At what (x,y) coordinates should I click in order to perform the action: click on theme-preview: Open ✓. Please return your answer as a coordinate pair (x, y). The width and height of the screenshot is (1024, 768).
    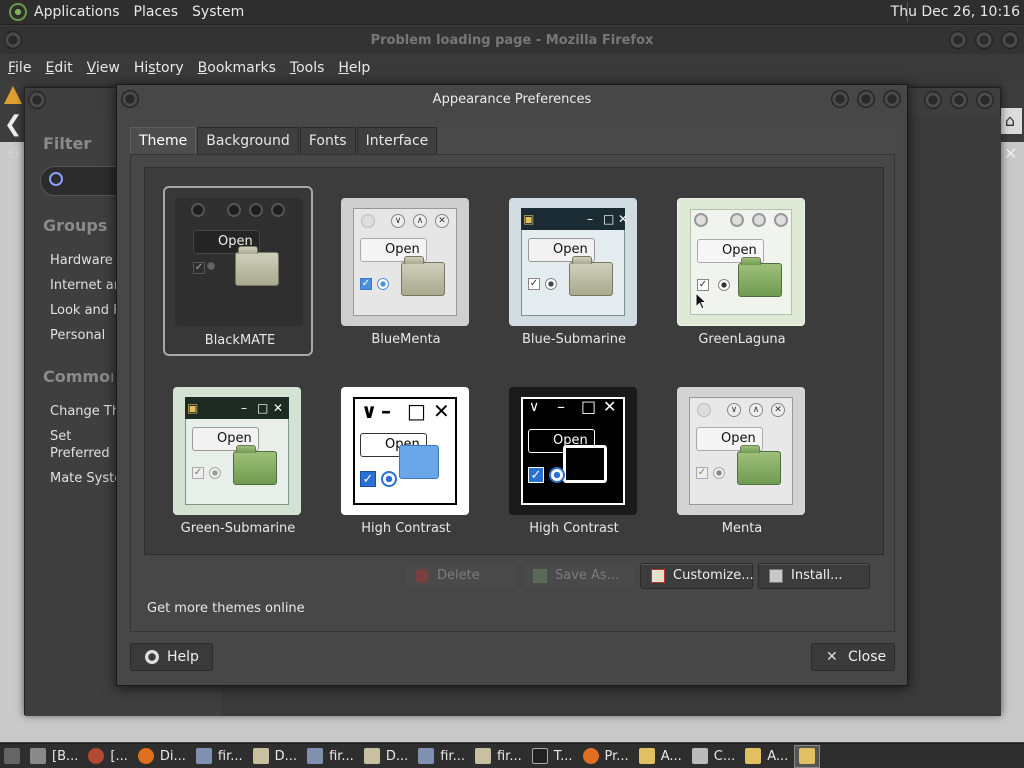
    Looking at the image, I should click on (239, 262).